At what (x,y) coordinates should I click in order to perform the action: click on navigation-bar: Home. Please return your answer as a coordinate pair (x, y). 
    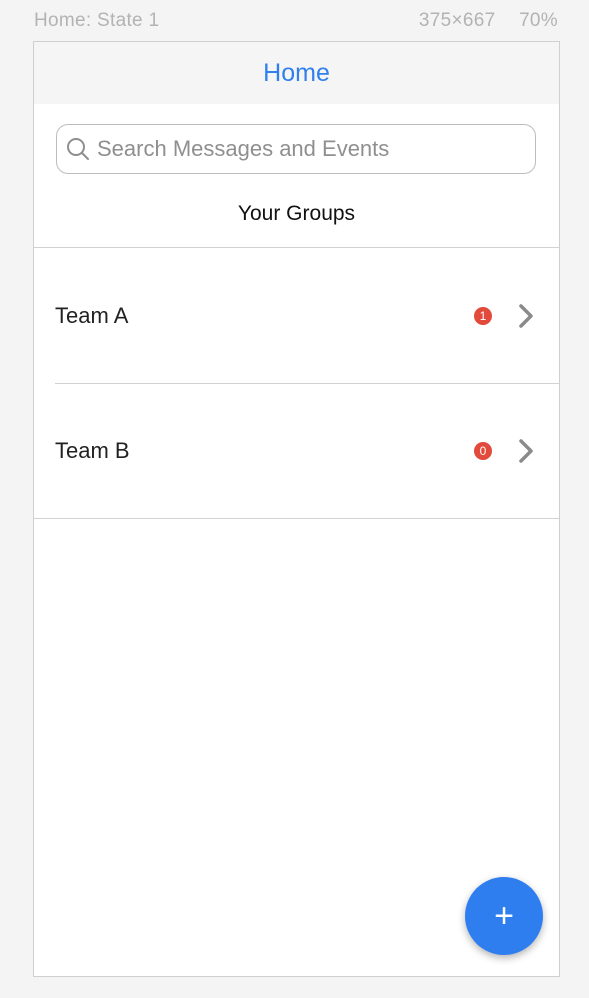
    Looking at the image, I should click on (296, 73).